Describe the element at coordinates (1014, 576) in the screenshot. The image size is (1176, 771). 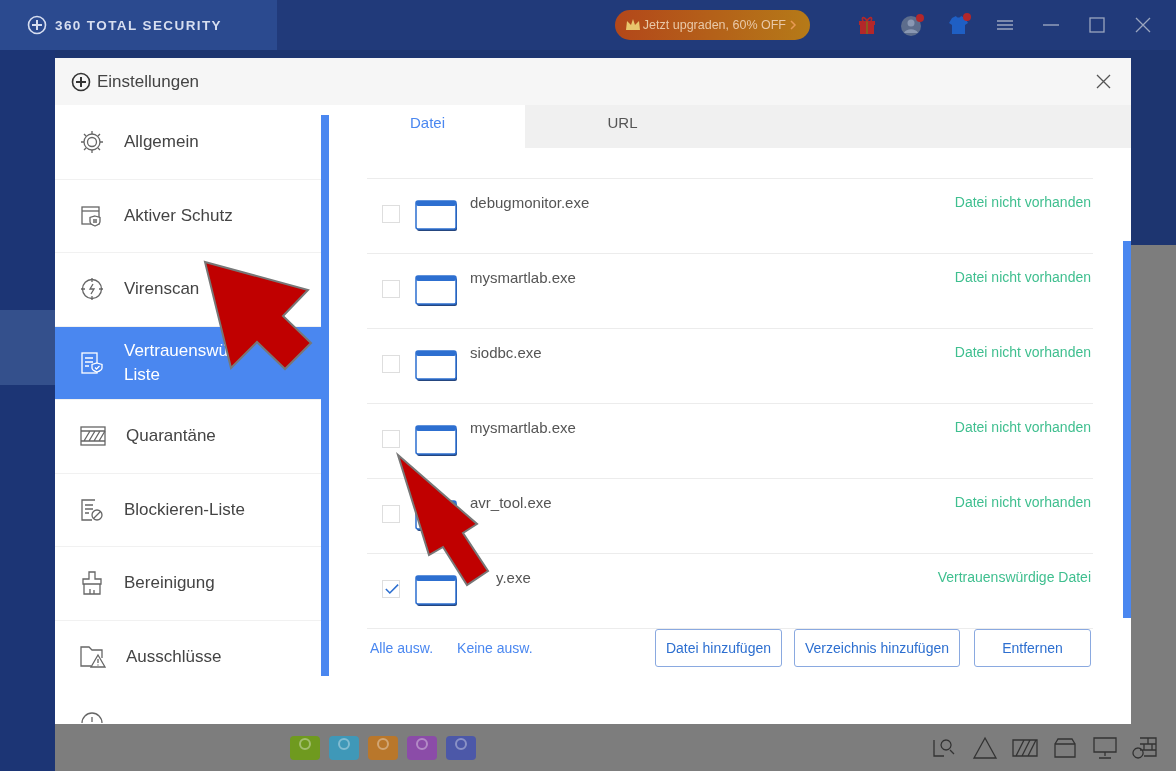
I see `file-status: Vertrauenswürdige Datei` at that location.